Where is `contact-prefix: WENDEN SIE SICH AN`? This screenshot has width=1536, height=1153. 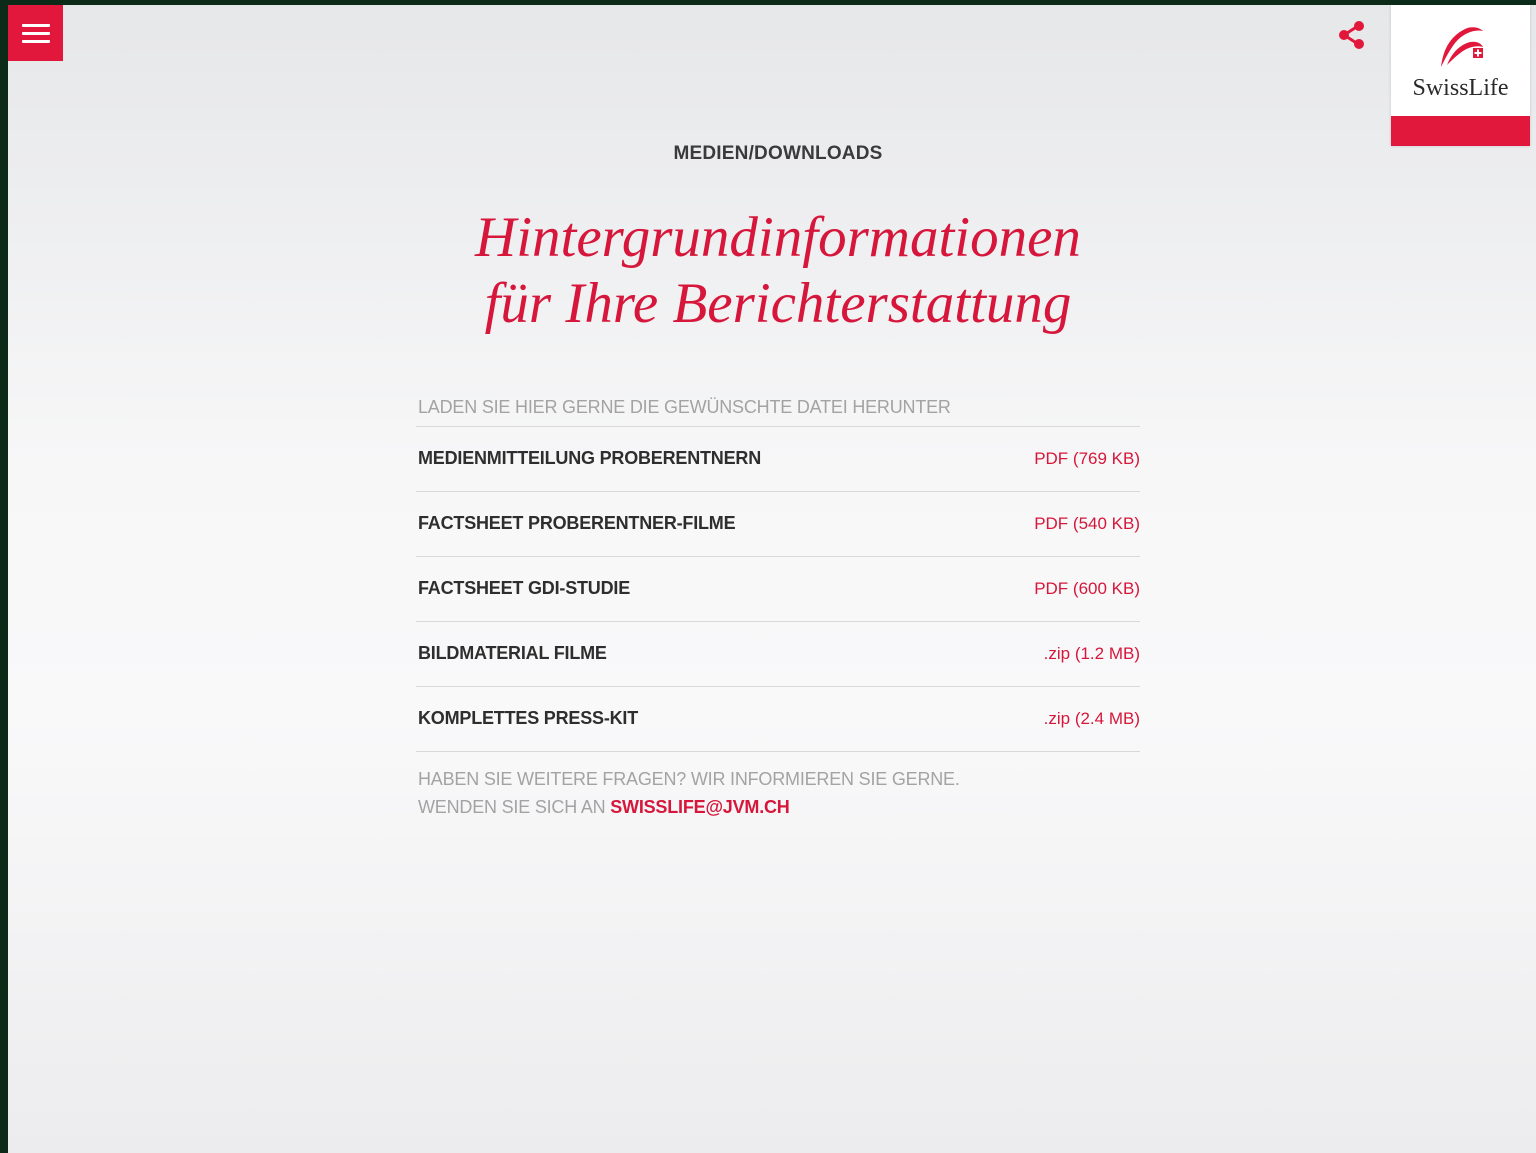
contact-prefix: WENDEN SIE SICH AN is located at coordinates (514, 807).